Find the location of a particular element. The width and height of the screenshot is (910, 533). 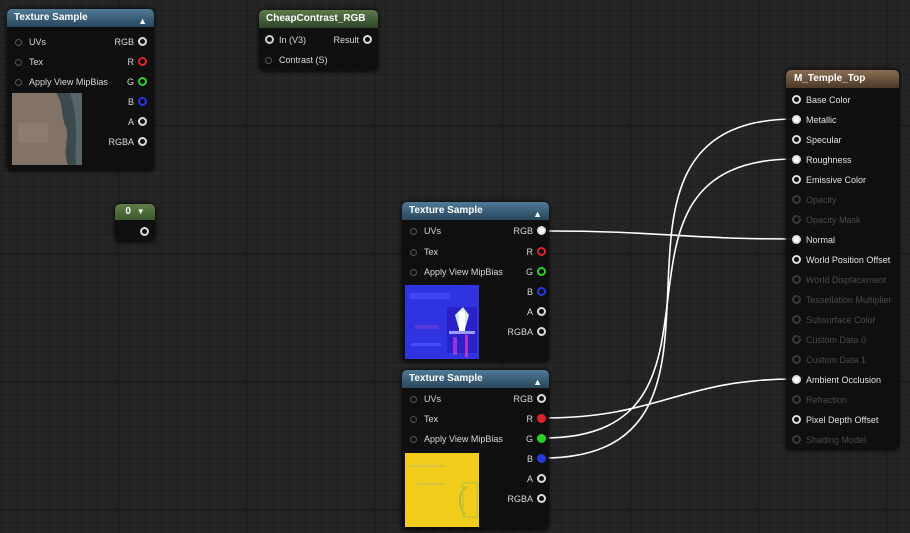

material-input-emissive-color: Emissive Color is located at coordinates (829, 180).